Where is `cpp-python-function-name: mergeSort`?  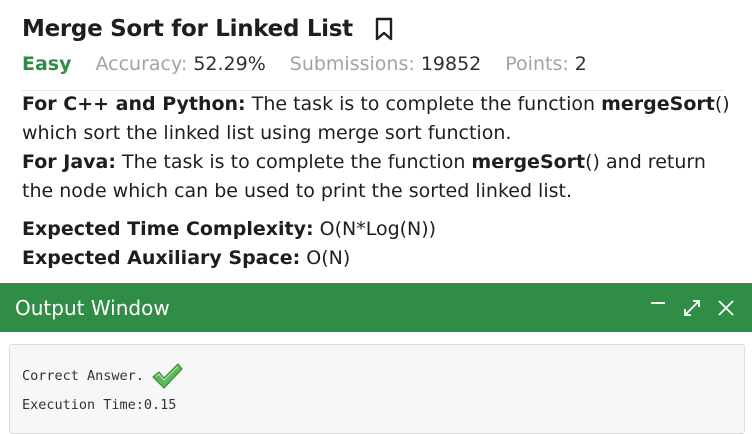 cpp-python-function-name: mergeSort is located at coordinates (658, 104).